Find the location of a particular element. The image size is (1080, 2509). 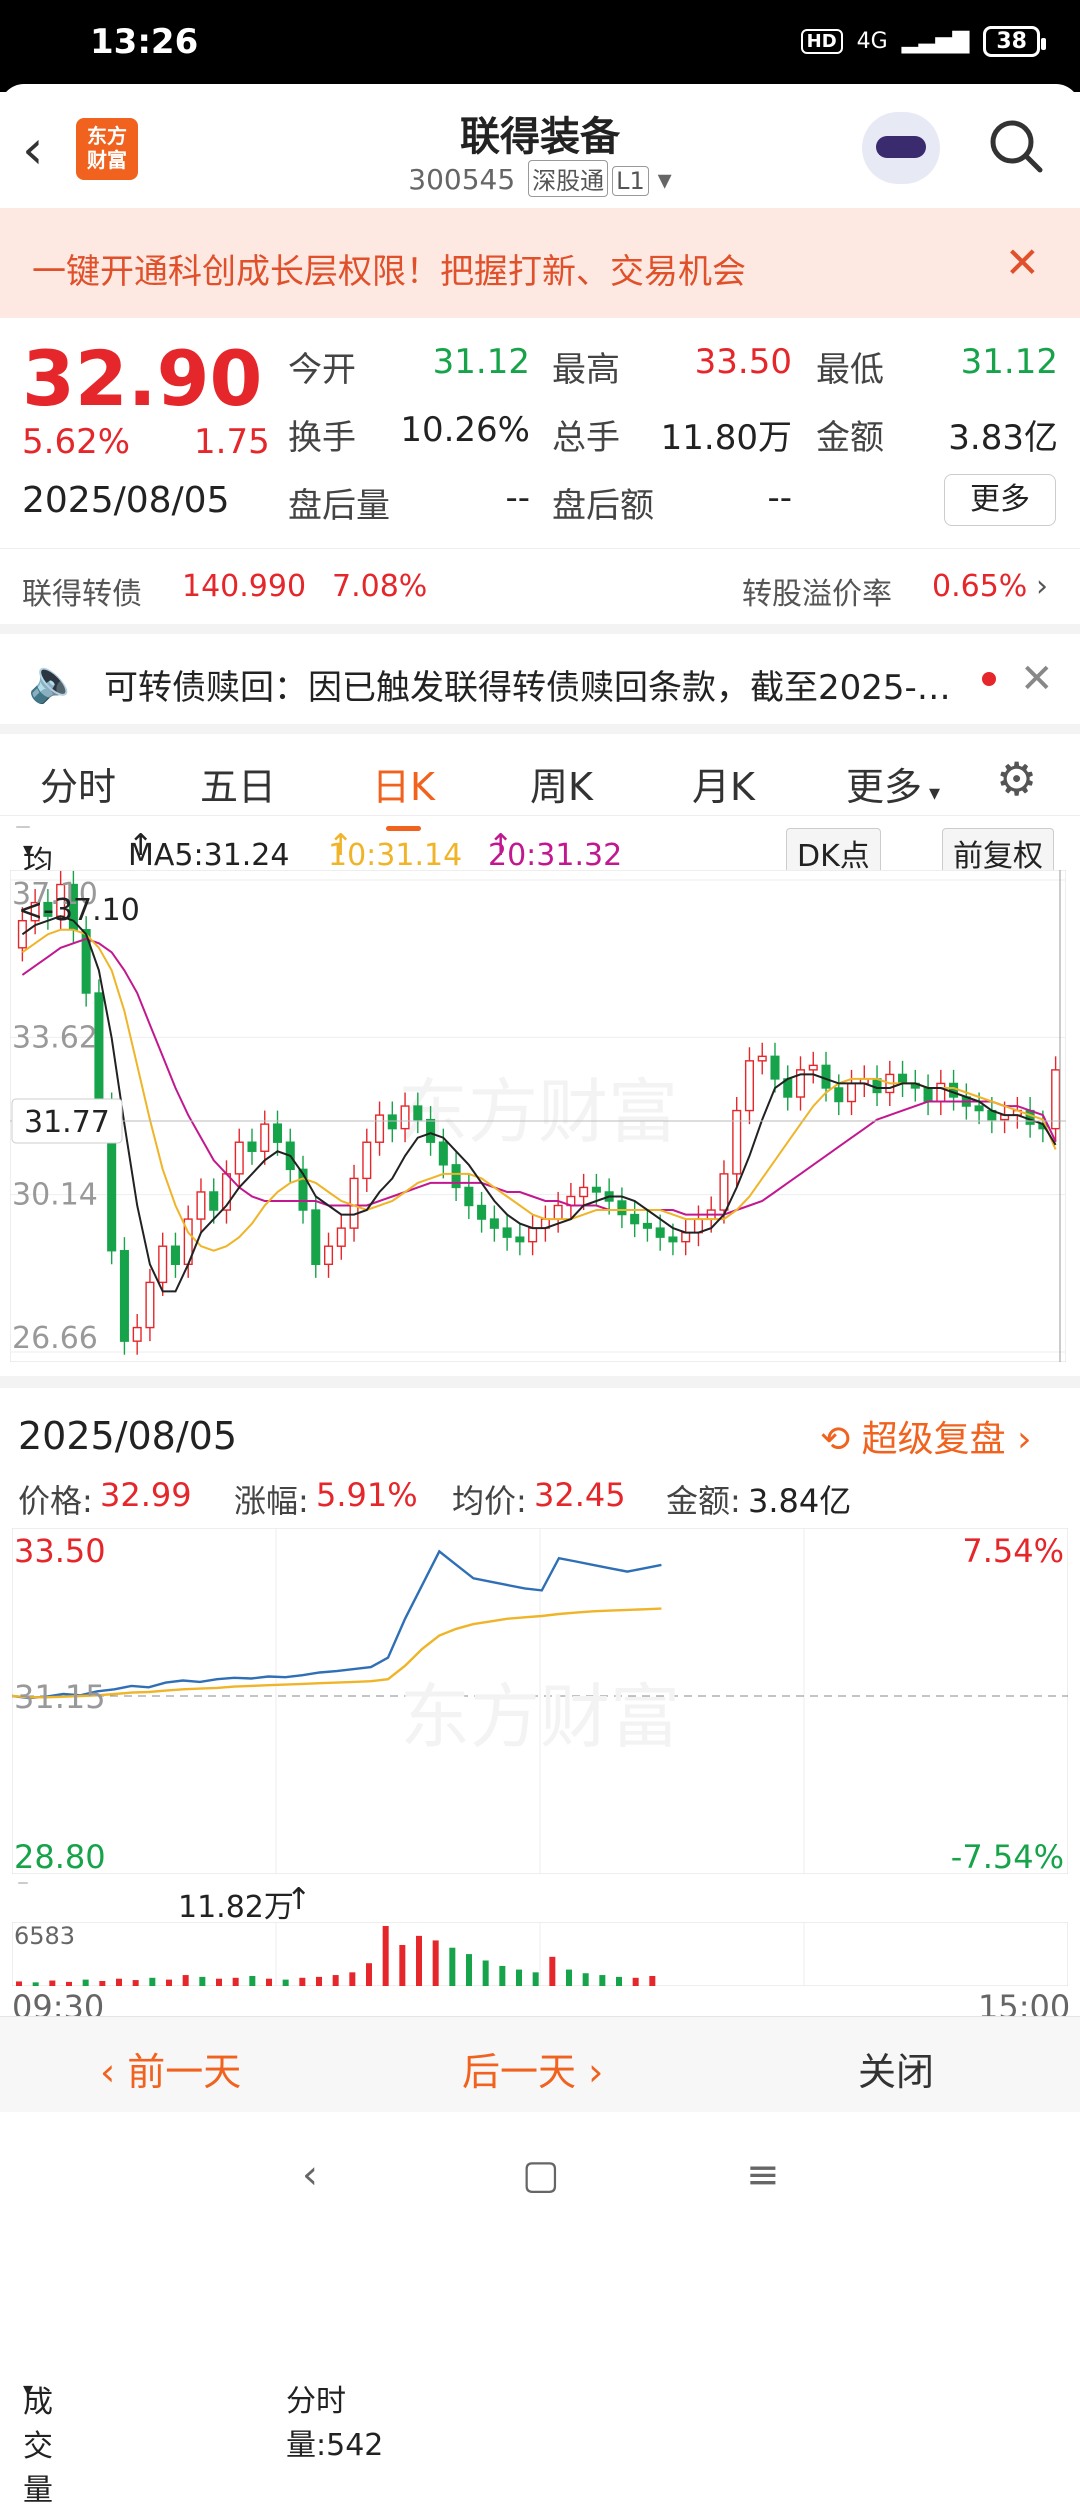

after-vol-label: 盘后量 is located at coordinates (339, 506).